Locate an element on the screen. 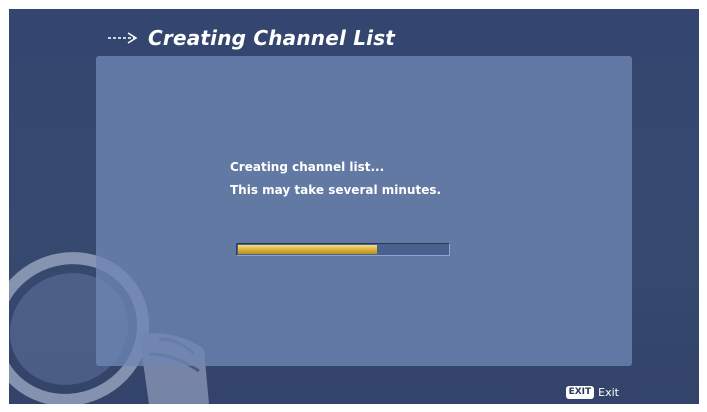 Image resolution: width=707 pixels, height=412 pixels. exit-button: EXIT Exit is located at coordinates (592, 392).